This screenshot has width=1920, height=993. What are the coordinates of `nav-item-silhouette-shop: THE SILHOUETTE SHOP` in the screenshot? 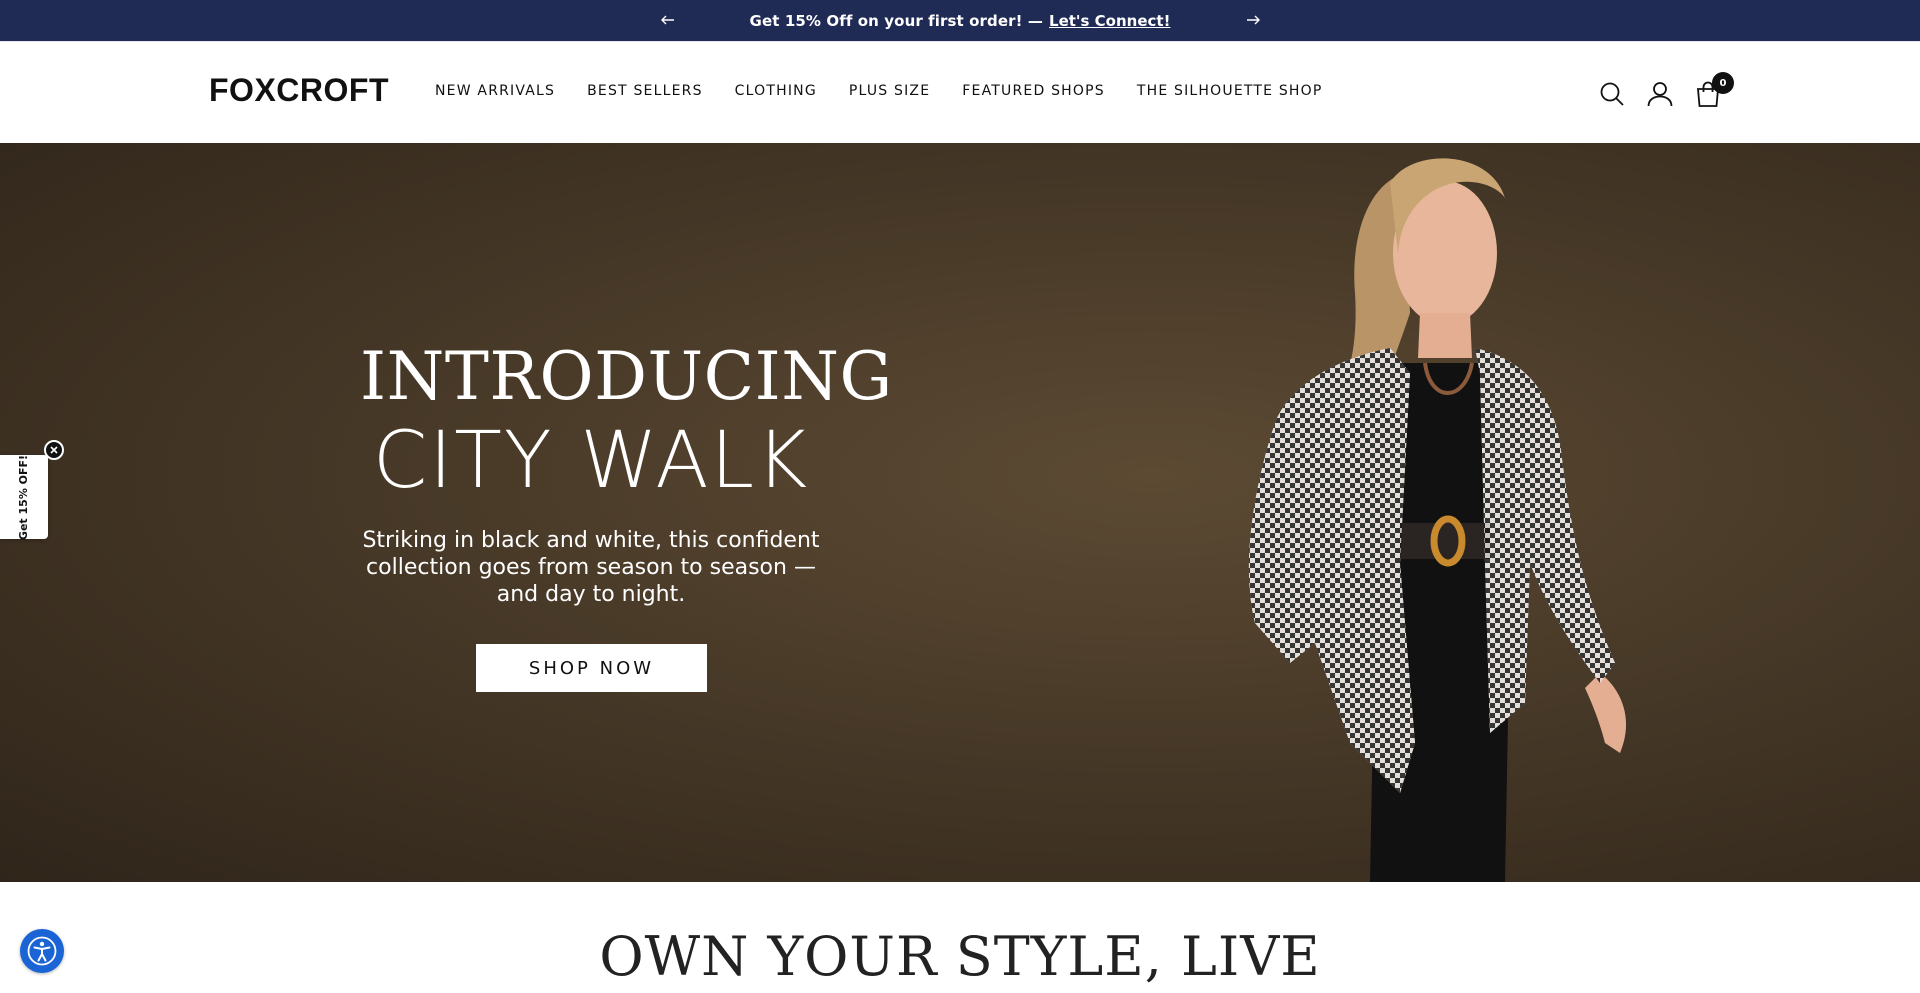 It's located at (1230, 91).